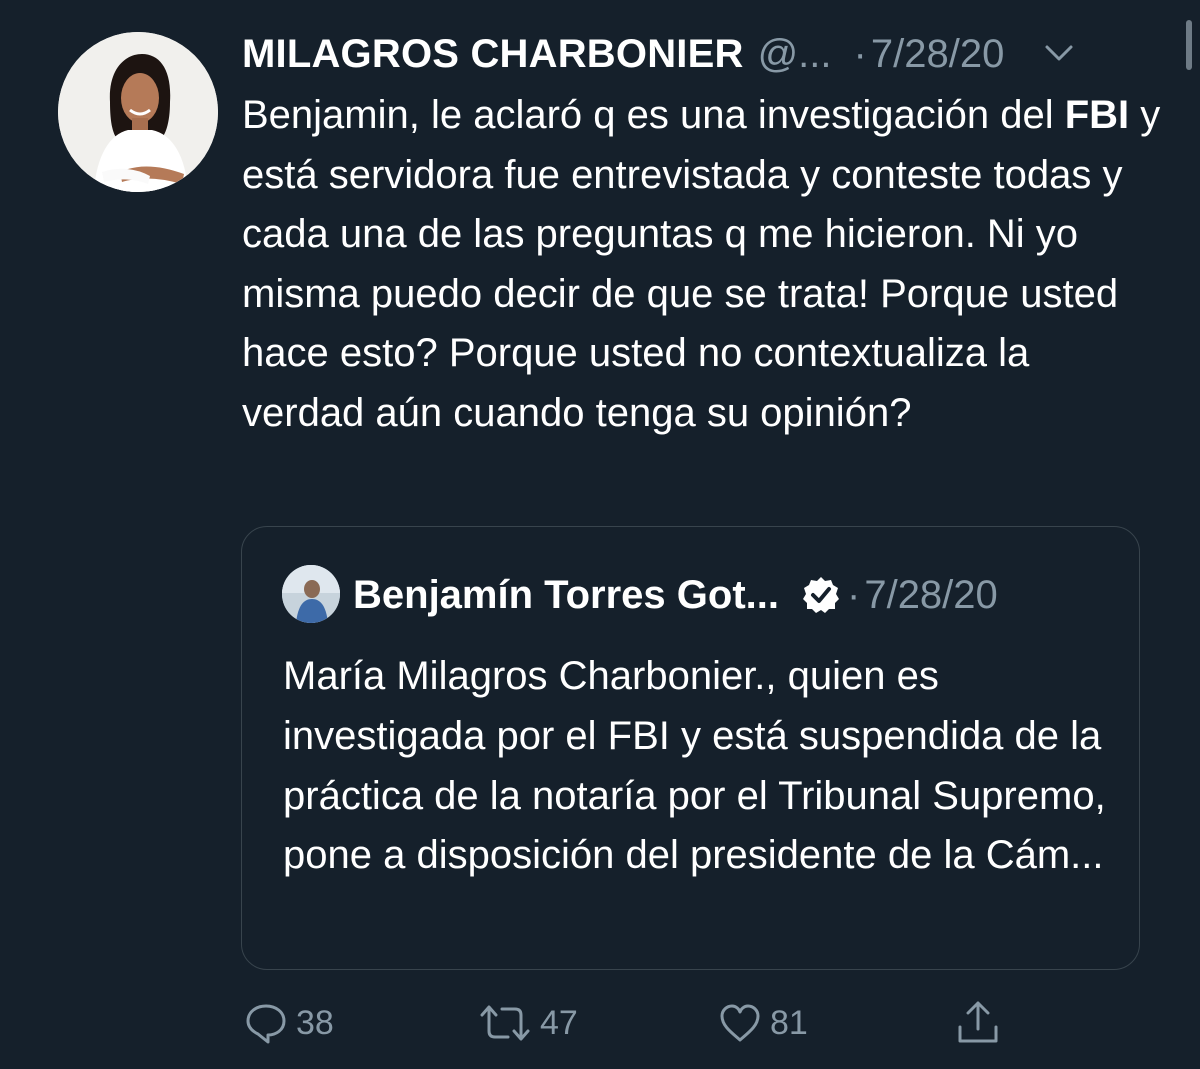 The image size is (1200, 1069). What do you see at coordinates (559, 1022) in the screenshot?
I see `retweet-count: 47` at bounding box center [559, 1022].